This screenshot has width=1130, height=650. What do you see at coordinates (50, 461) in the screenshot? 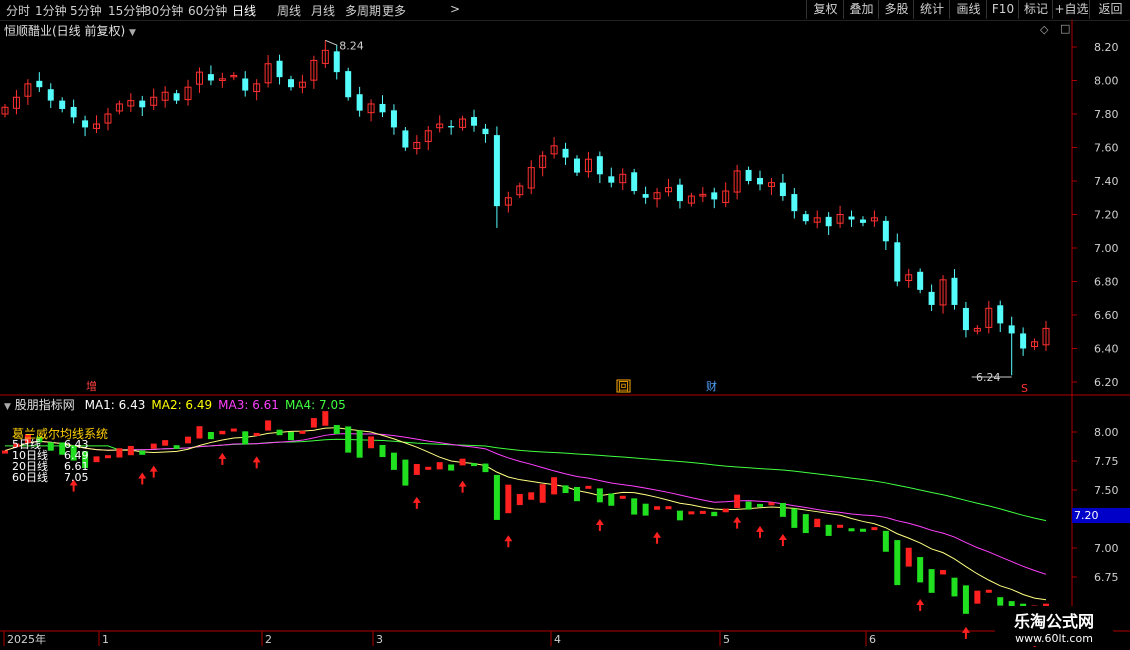
I see `ma-legend: 5日线 6.43 10日线 6.49 20日线 6.61 60日线 7.05` at bounding box center [50, 461].